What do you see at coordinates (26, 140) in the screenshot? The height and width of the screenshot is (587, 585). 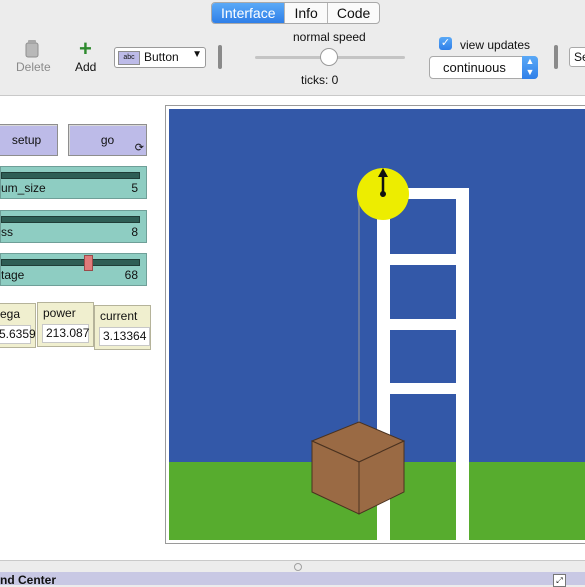 I see `setup-label: setup` at bounding box center [26, 140].